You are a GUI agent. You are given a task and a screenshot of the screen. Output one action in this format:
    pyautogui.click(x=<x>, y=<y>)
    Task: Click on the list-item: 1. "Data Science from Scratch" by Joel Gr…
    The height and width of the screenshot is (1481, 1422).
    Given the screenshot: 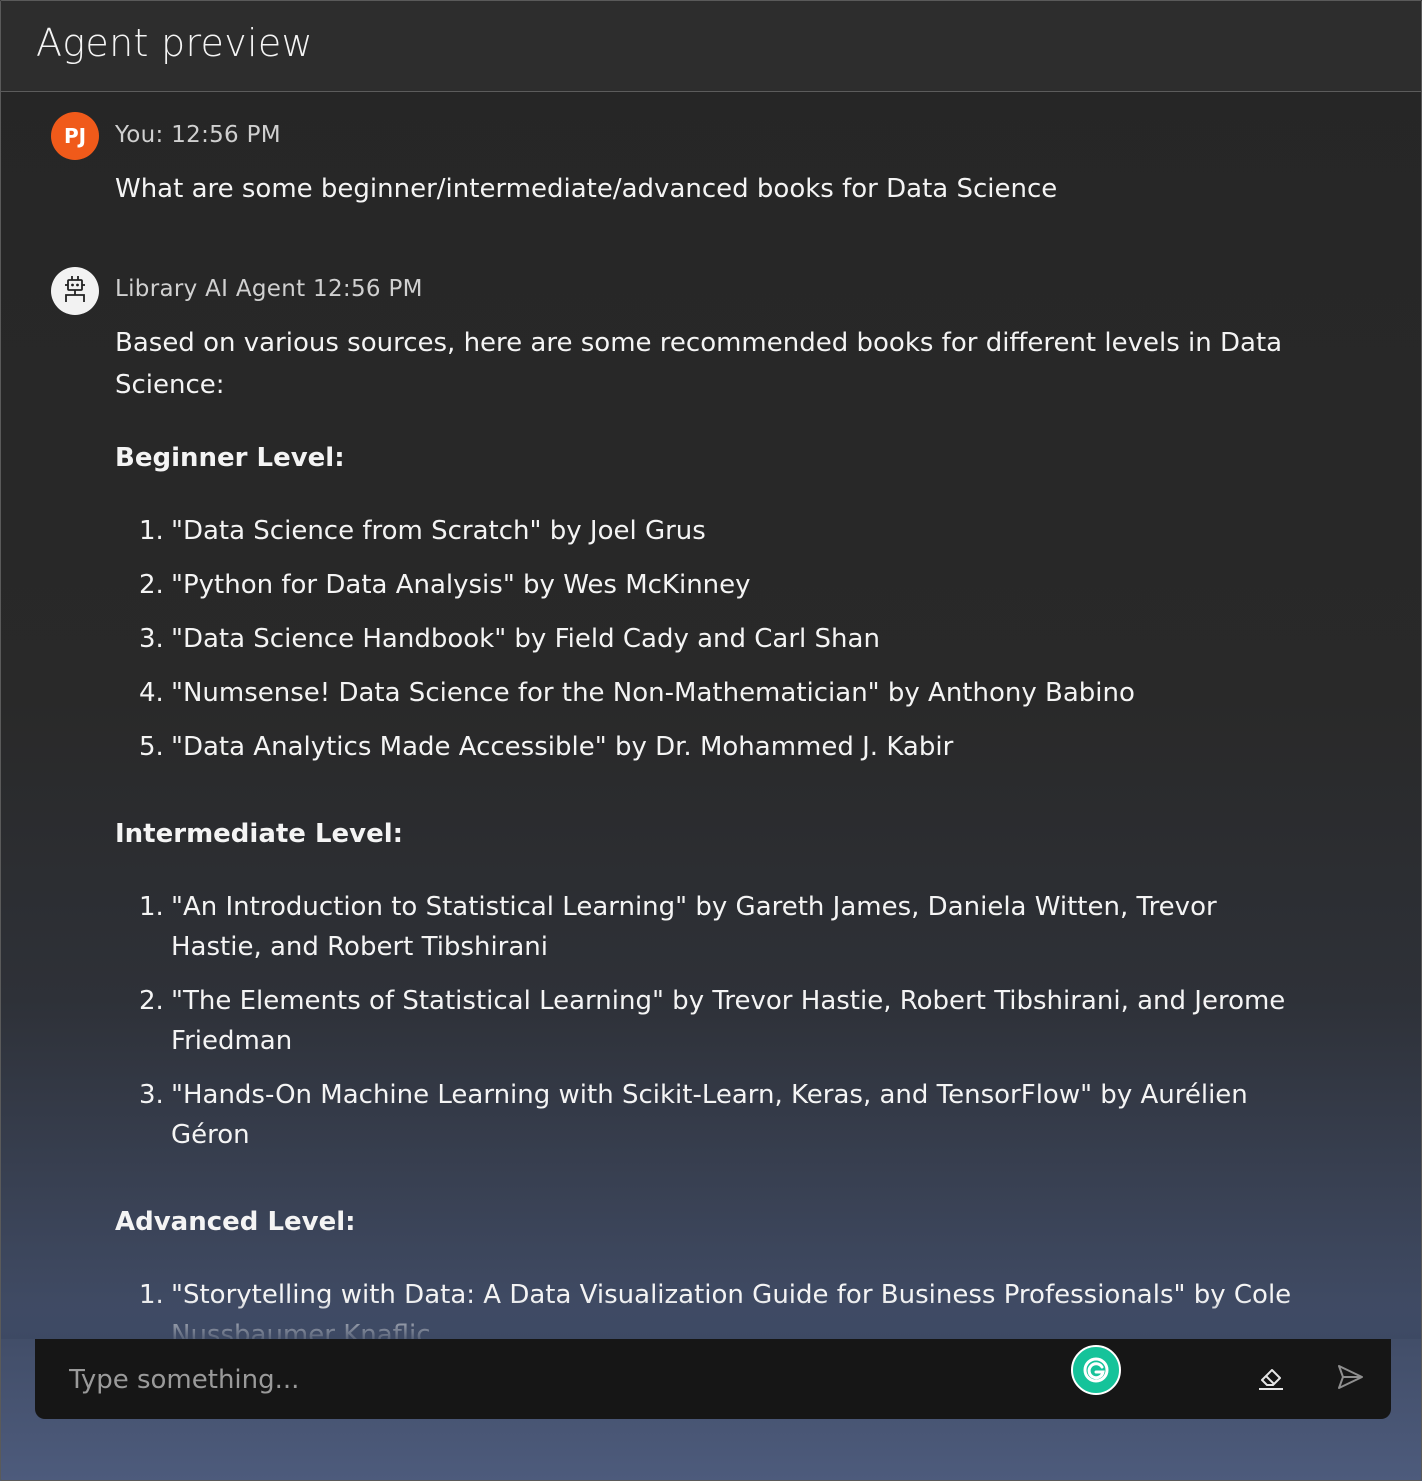 What is the action you would take?
    pyautogui.click(x=422, y=531)
    